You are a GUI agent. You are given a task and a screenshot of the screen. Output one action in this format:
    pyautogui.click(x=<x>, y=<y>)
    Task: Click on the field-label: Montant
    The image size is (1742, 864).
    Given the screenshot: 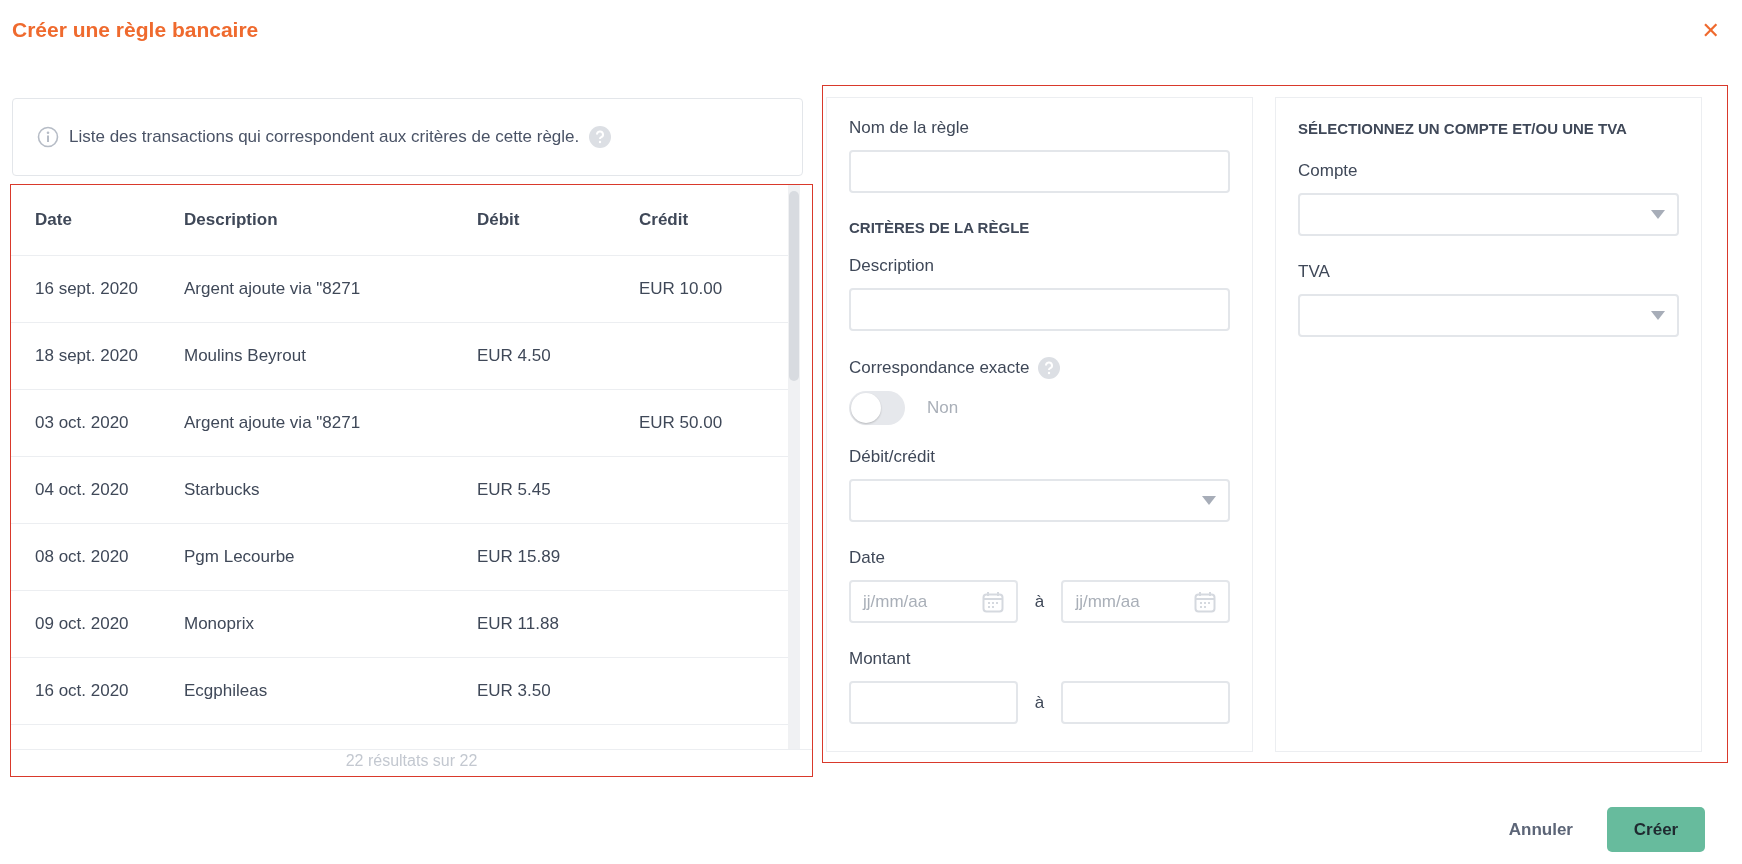 What is the action you would take?
    pyautogui.click(x=880, y=659)
    